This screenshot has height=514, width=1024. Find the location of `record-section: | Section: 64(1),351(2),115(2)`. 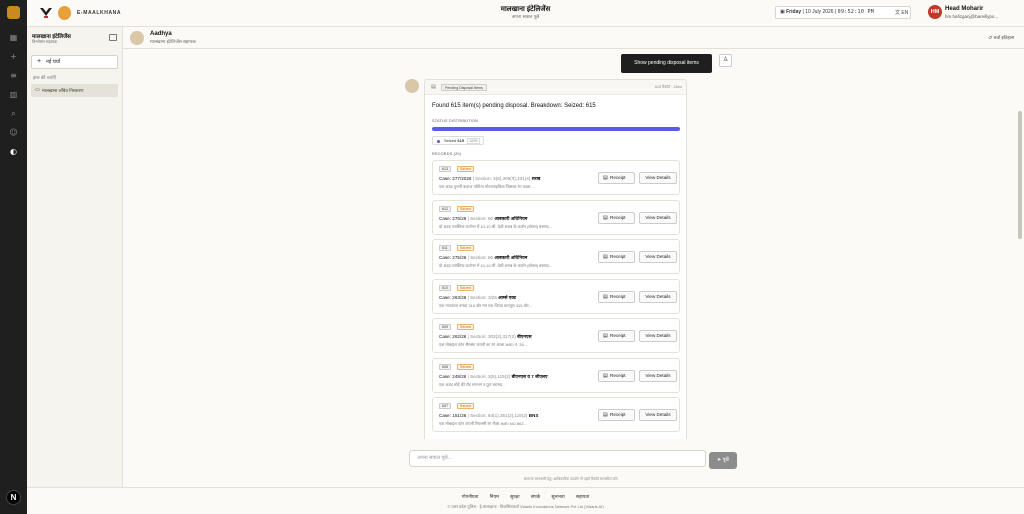

record-section: | Section: 64(1),351(2),115(2) is located at coordinates (497, 415).